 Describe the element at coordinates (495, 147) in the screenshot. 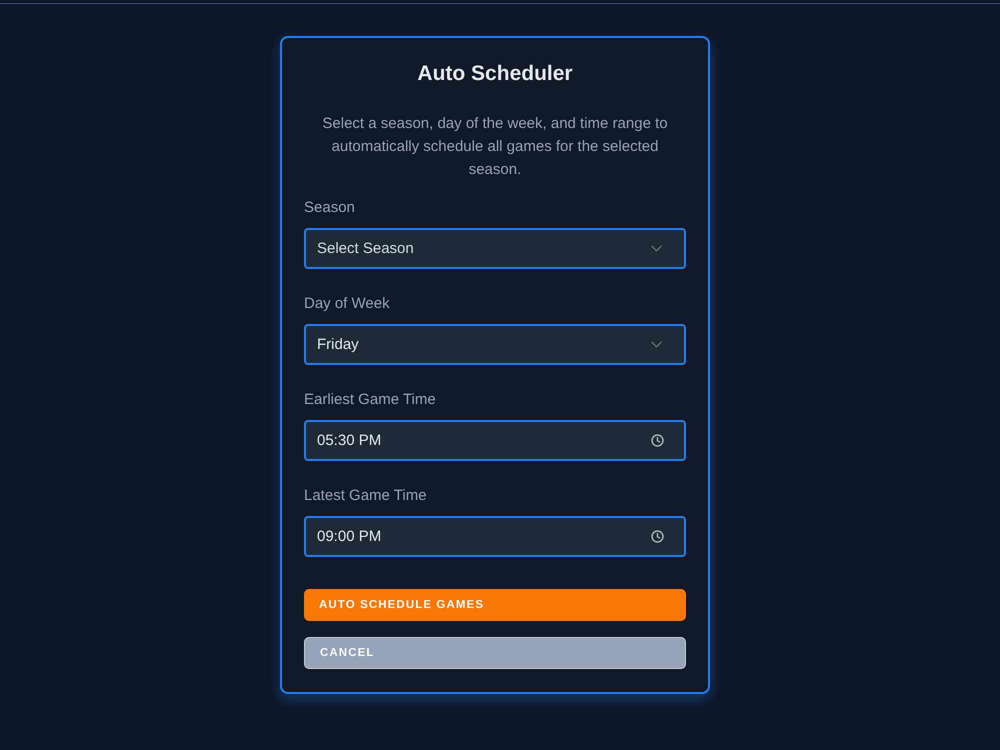

I see `dialog-description: Select a season, day of the week, and time range to automatically schedule all games for the selected season.` at that location.